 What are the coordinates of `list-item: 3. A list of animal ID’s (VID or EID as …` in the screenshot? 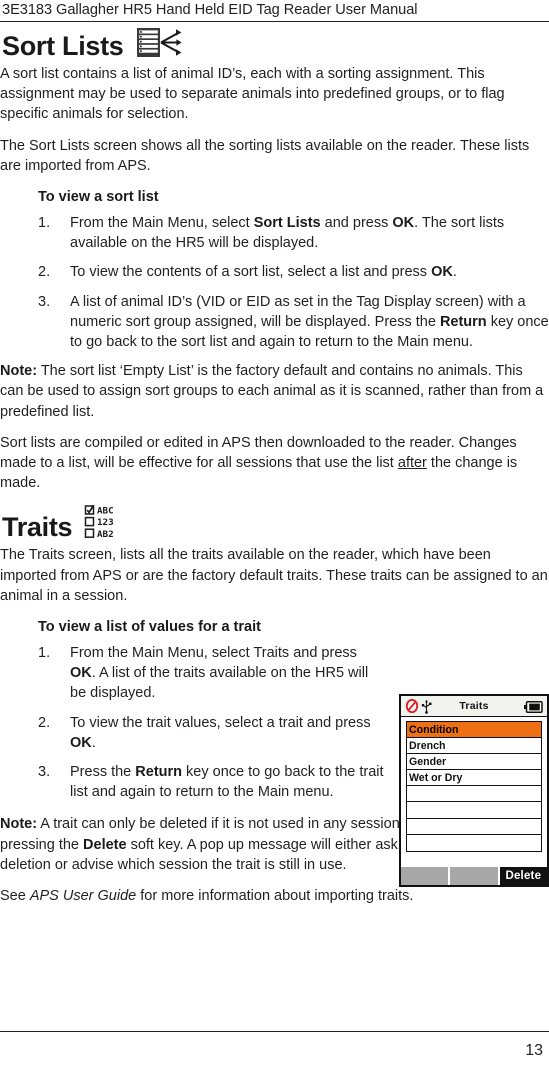 It's located at (274, 322).